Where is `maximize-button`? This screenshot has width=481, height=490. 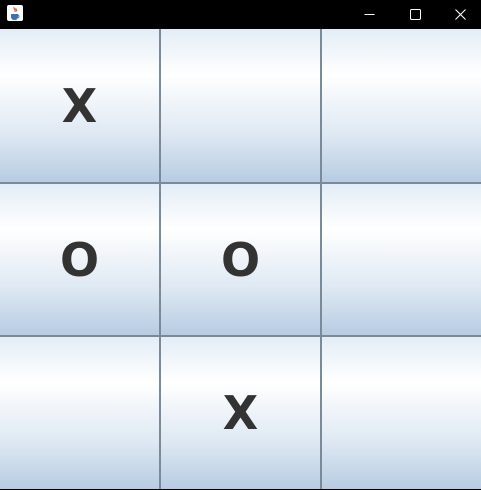
maximize-button is located at coordinates (415, 14).